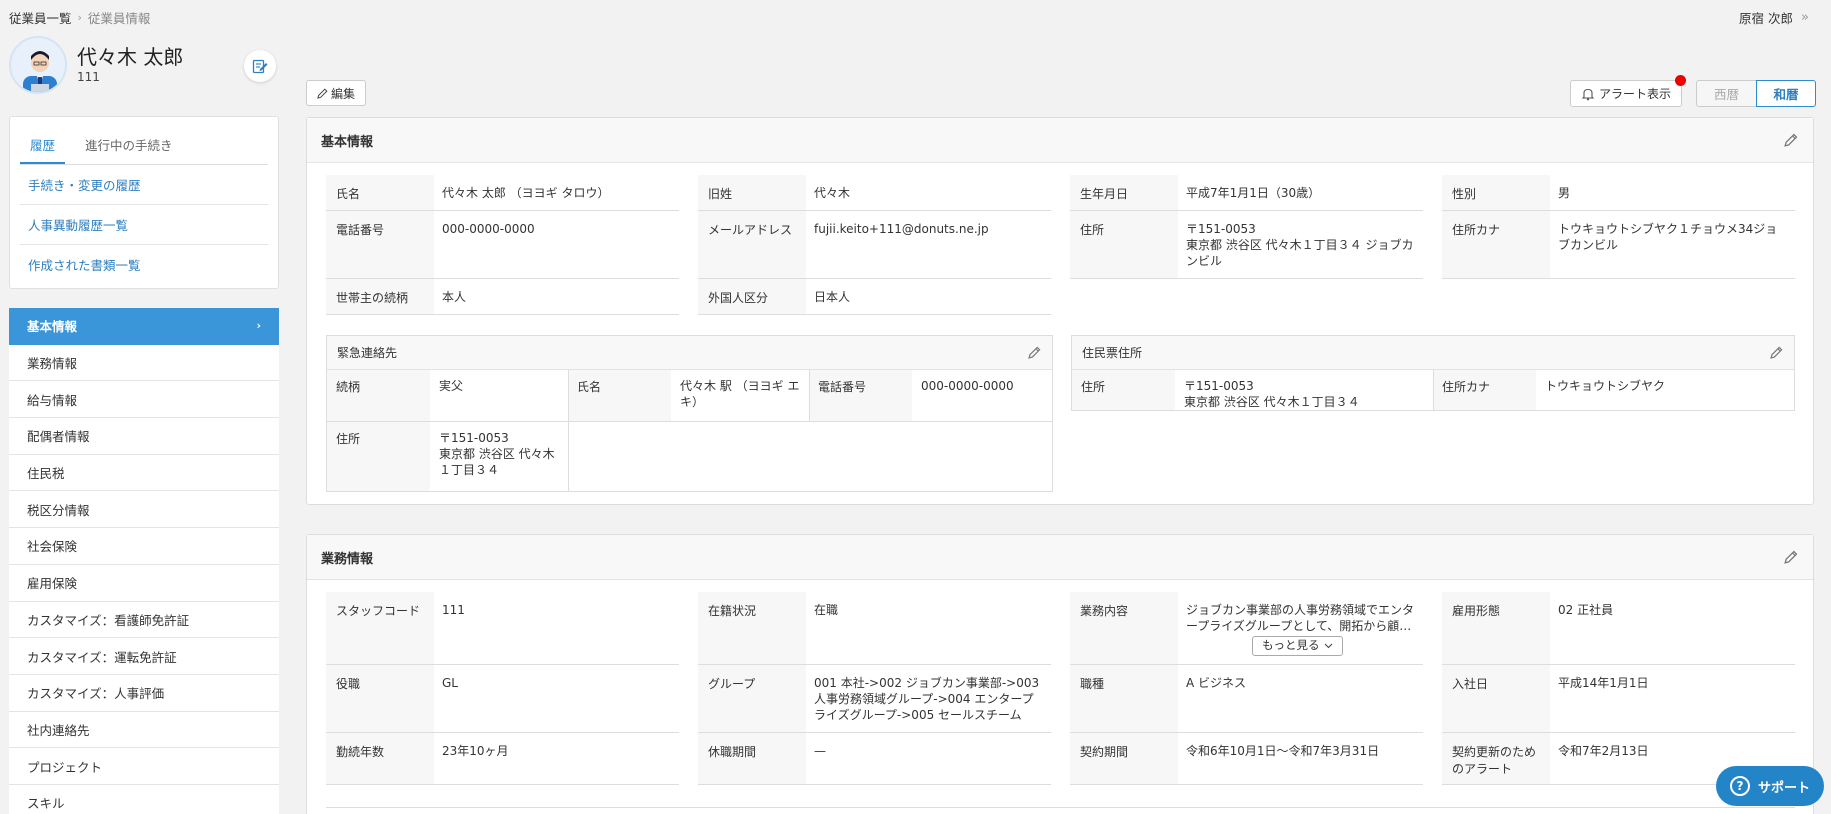 The image size is (1831, 814). What do you see at coordinates (380, 296) in the screenshot?
I see `field-label: 世帯主の続柄` at bounding box center [380, 296].